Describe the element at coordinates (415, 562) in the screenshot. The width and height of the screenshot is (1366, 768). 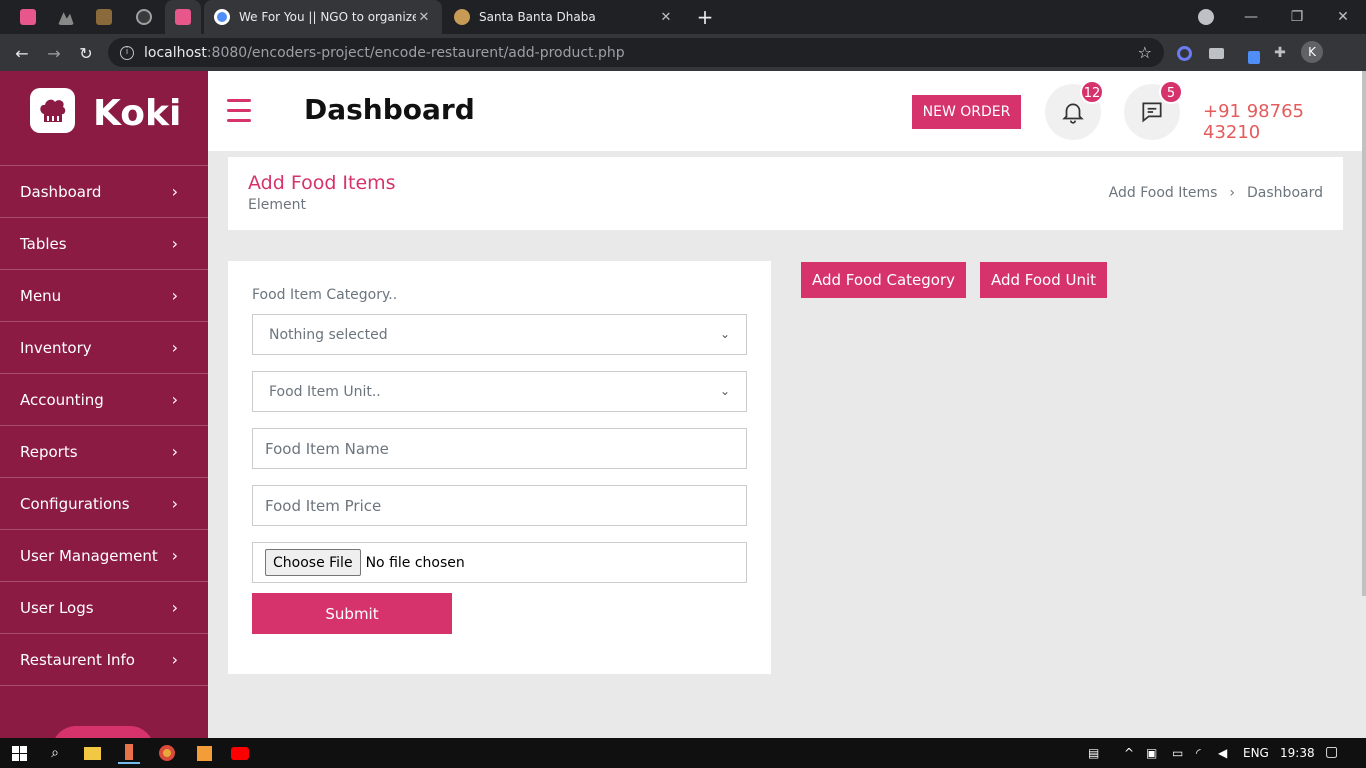
I see `file-status: No file chosen` at that location.